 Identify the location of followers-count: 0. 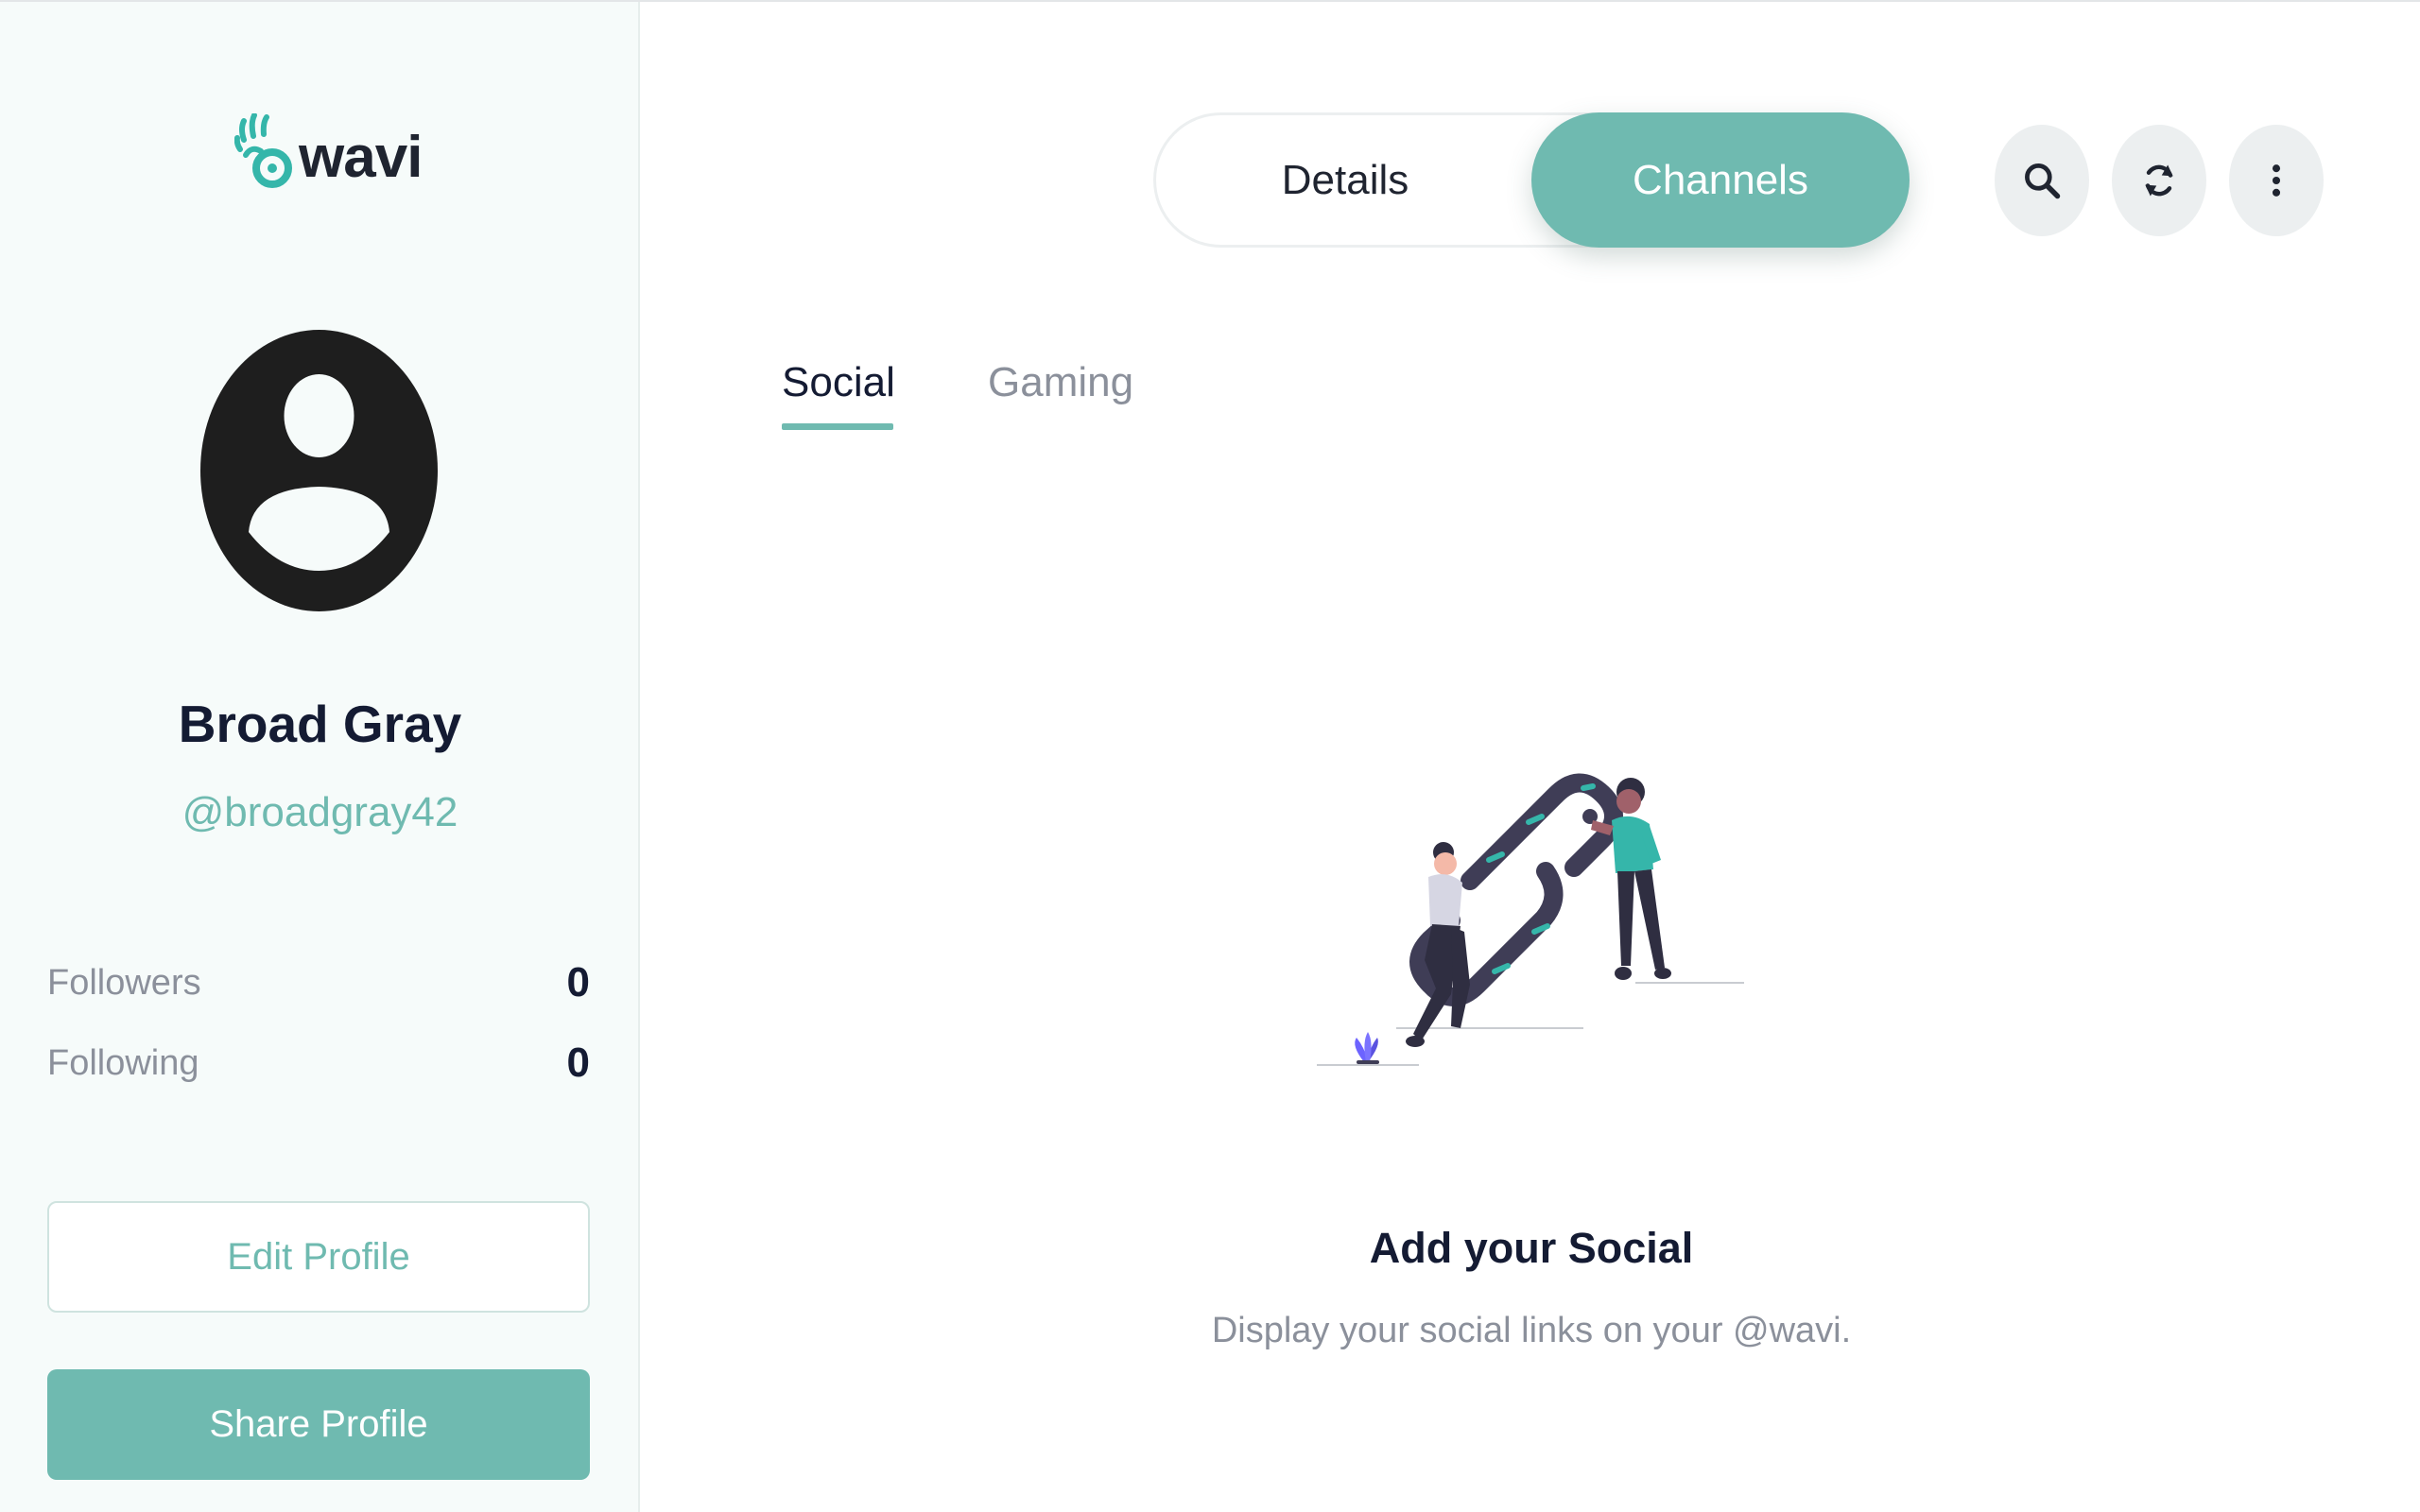
(578, 982).